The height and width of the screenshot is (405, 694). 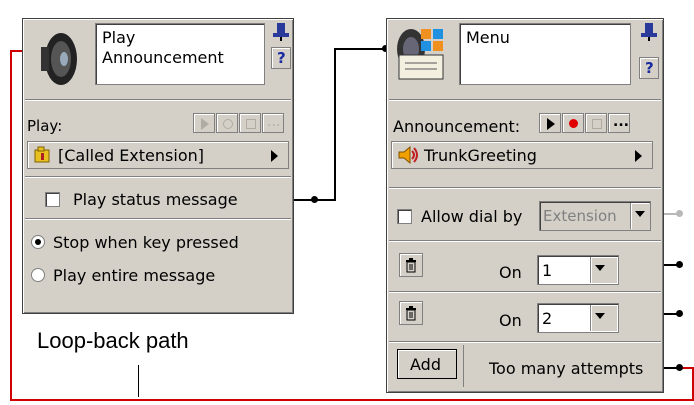 What do you see at coordinates (545, 54) in the screenshot?
I see `menu-node-title: Menu` at bounding box center [545, 54].